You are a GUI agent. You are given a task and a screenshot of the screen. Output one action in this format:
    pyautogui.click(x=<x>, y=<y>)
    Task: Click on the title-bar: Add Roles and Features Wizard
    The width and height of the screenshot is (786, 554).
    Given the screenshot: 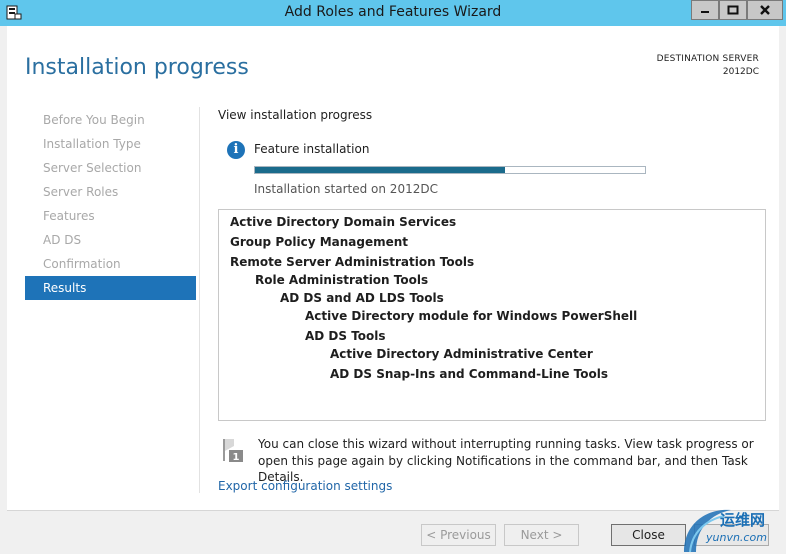 What is the action you would take?
    pyautogui.click(x=393, y=13)
    